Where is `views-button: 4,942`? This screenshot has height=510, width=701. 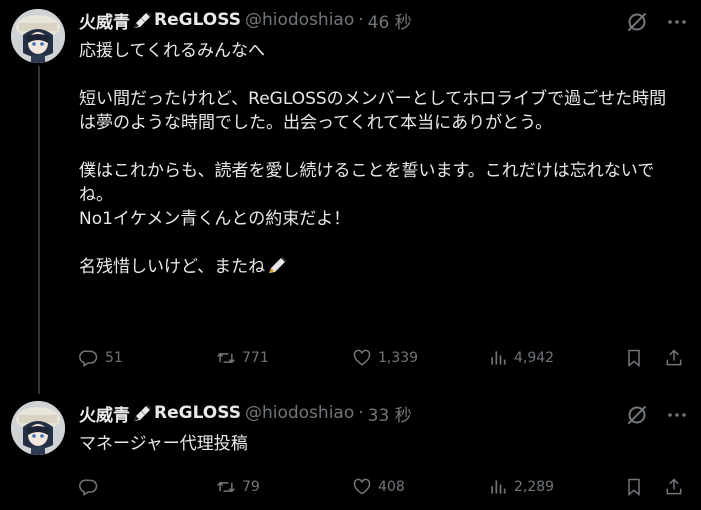 views-button: 4,942 is located at coordinates (521, 358).